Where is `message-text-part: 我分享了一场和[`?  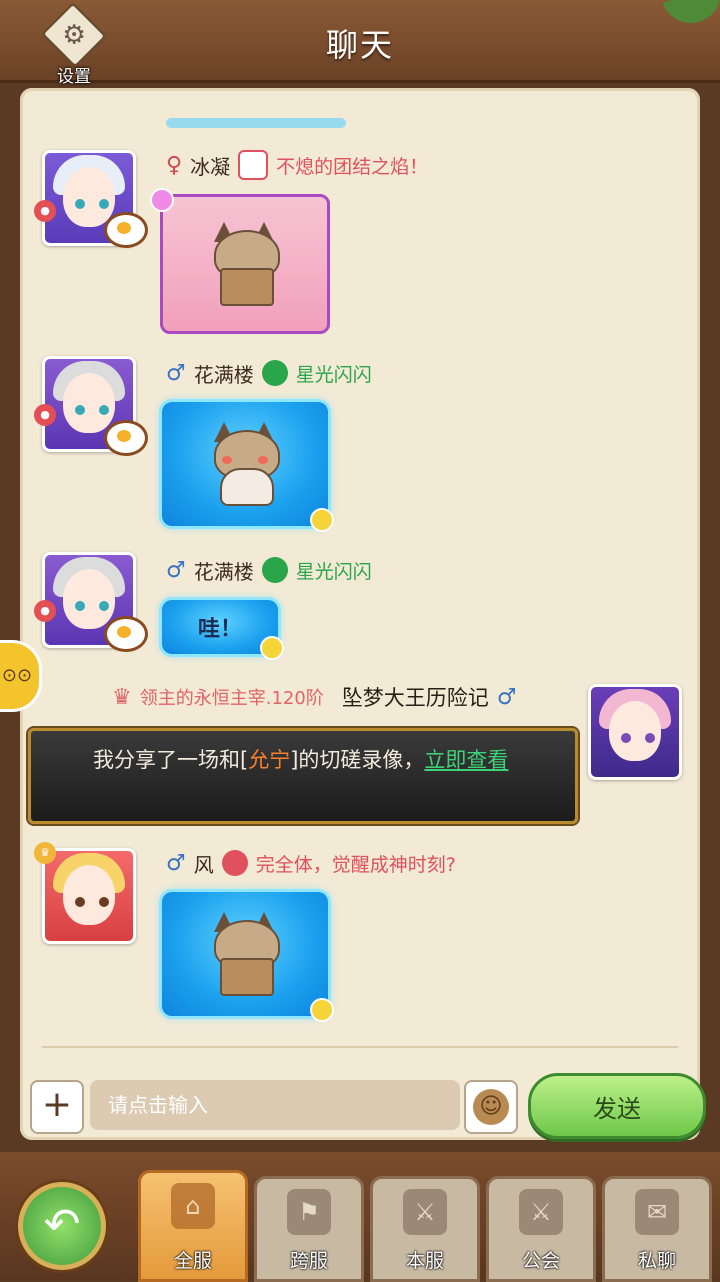 message-text-part: 我分享了一场和[ is located at coordinates (171, 760).